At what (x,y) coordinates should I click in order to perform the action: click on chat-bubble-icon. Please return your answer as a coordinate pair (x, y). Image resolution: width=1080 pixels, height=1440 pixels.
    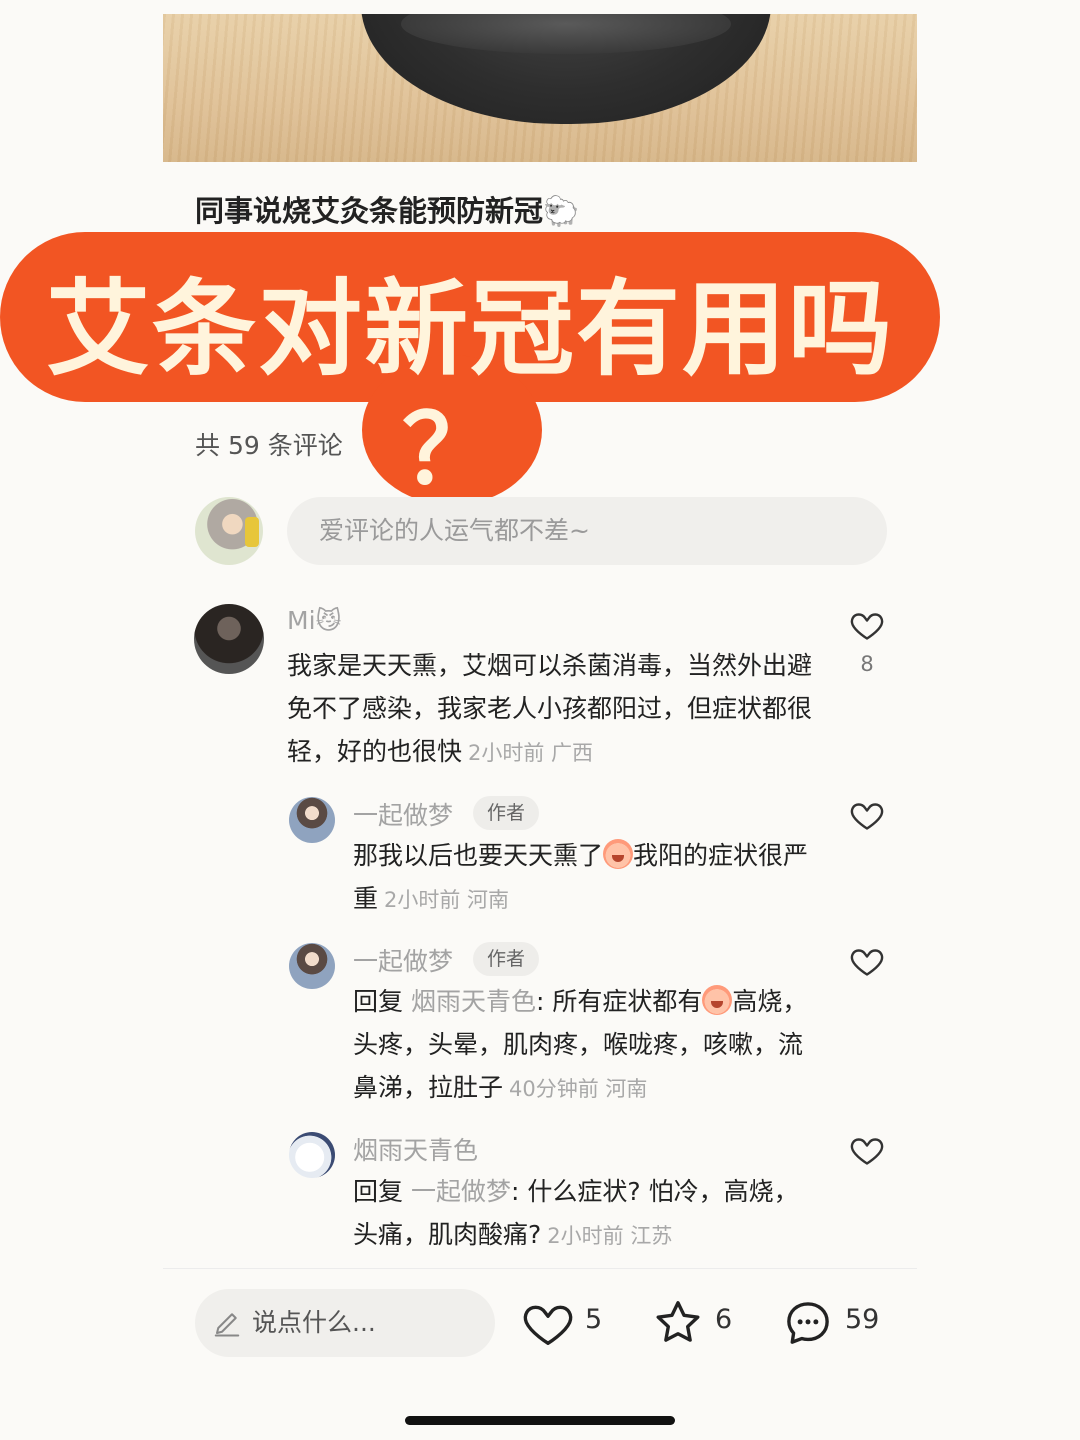
    Looking at the image, I should click on (808, 1323).